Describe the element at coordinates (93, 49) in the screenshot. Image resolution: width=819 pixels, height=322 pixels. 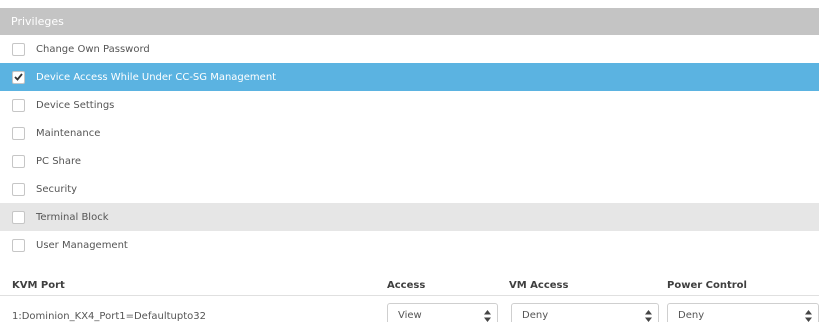
I see `privilege-label: Change Own Password` at that location.